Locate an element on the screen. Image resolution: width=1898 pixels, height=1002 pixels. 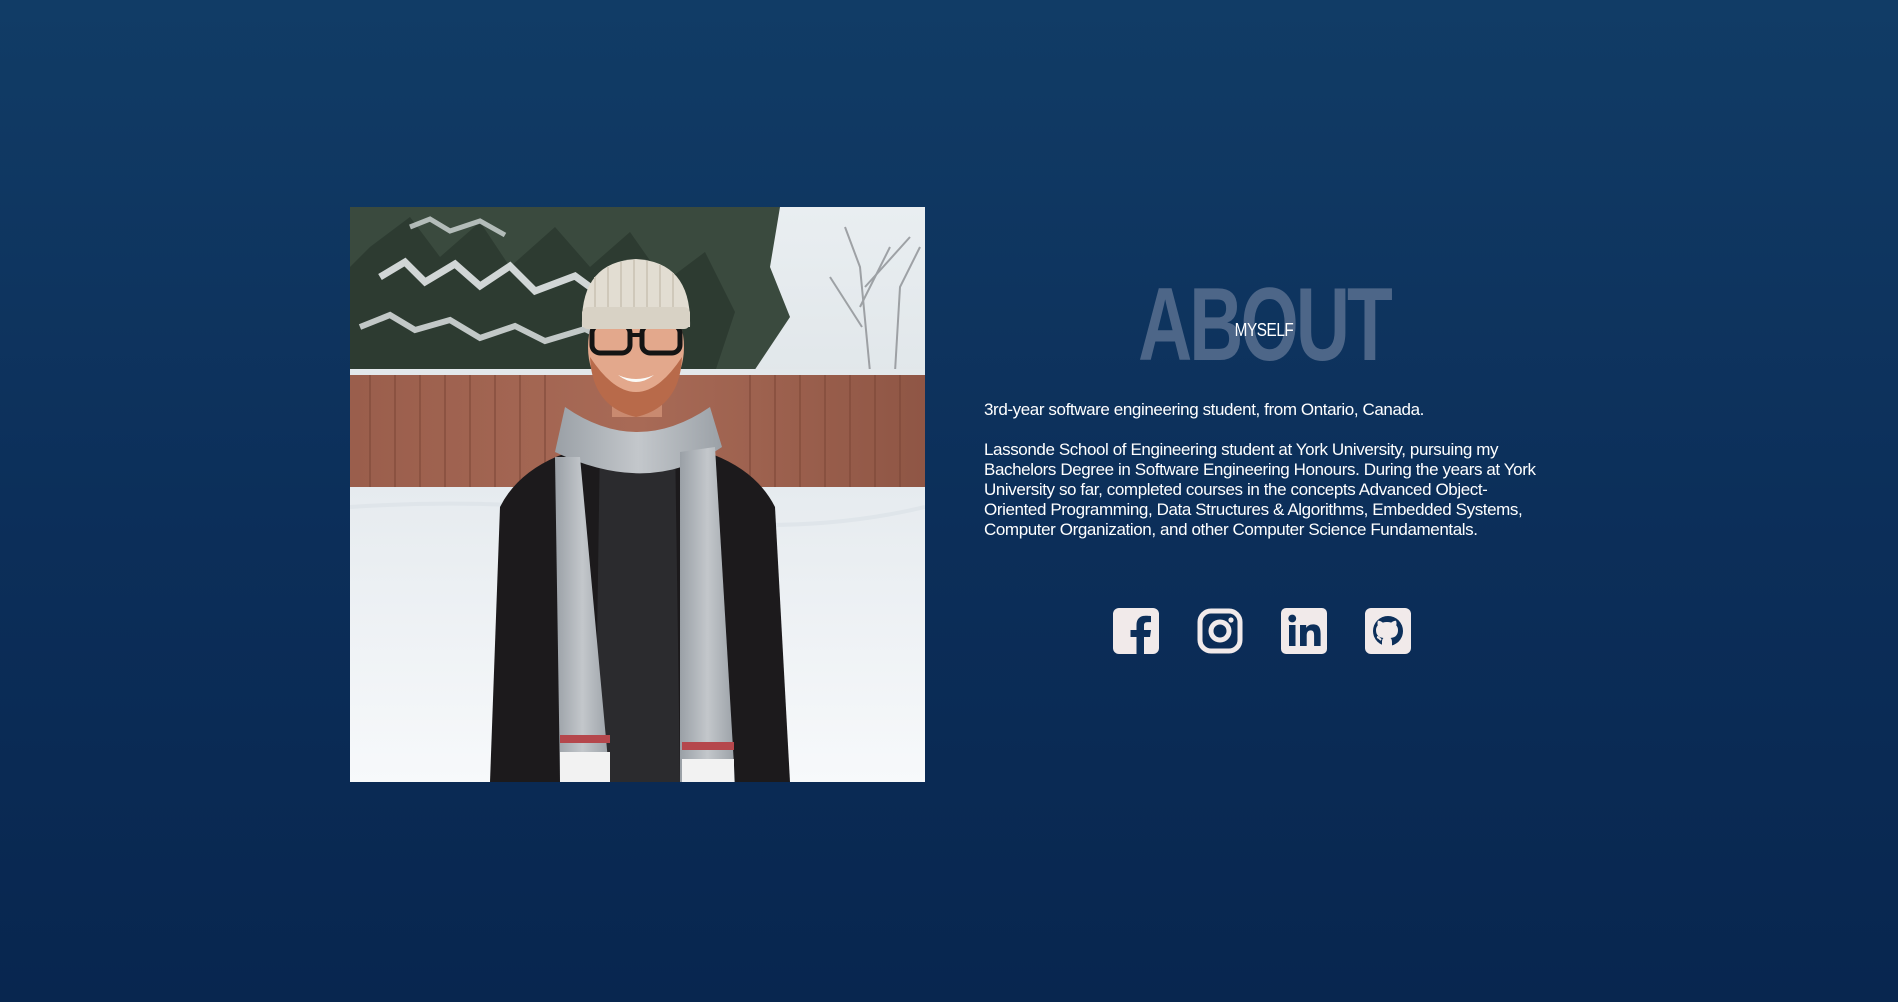
github-icon is located at coordinates (1388, 631).